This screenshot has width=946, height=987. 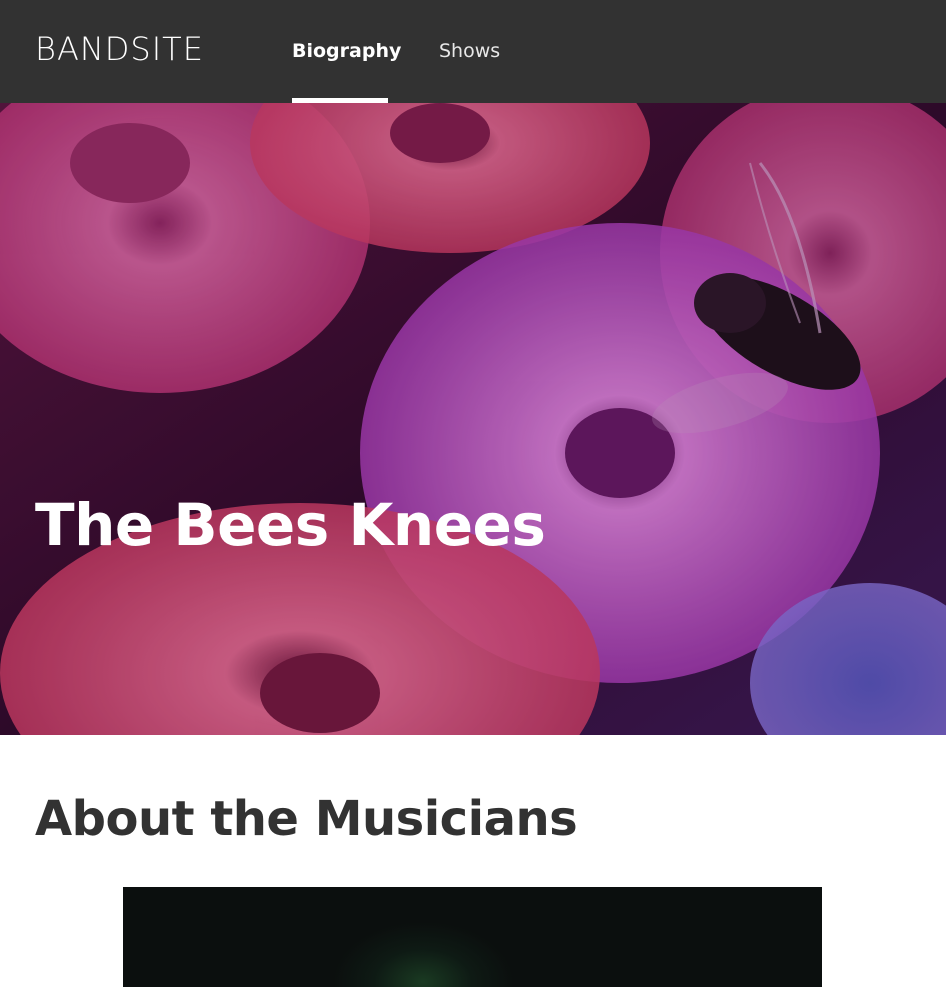 I want to click on site-header: BANDSITE Biography Shows, so click(x=473, y=51).